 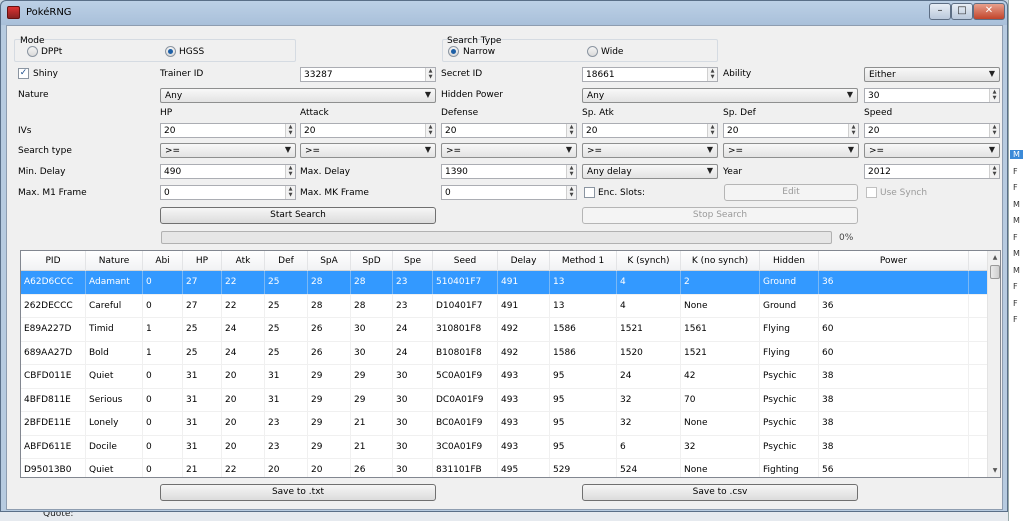 What do you see at coordinates (649, 282) in the screenshot?
I see `table-cell: 4` at bounding box center [649, 282].